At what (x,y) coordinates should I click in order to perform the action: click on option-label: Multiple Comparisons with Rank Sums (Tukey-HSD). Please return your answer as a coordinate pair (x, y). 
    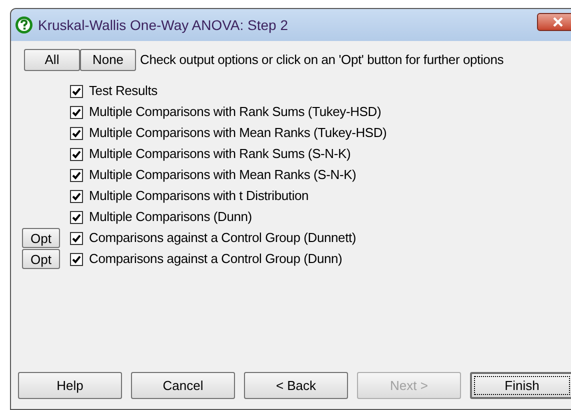
    Looking at the image, I should click on (235, 112).